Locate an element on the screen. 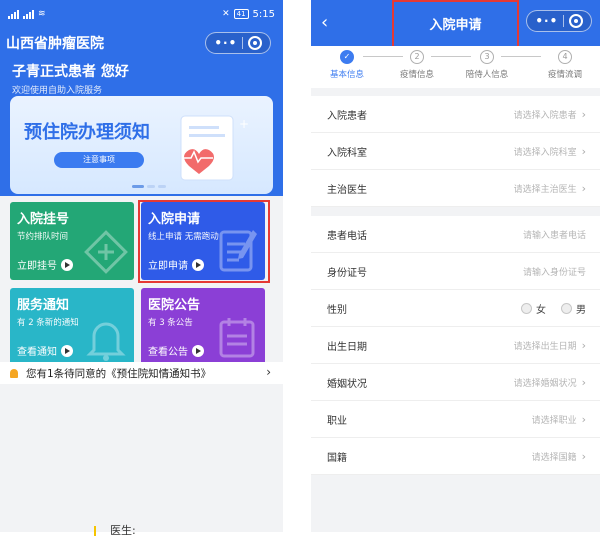  field-placeholder: 请选择国籍 is located at coordinates (554, 457).